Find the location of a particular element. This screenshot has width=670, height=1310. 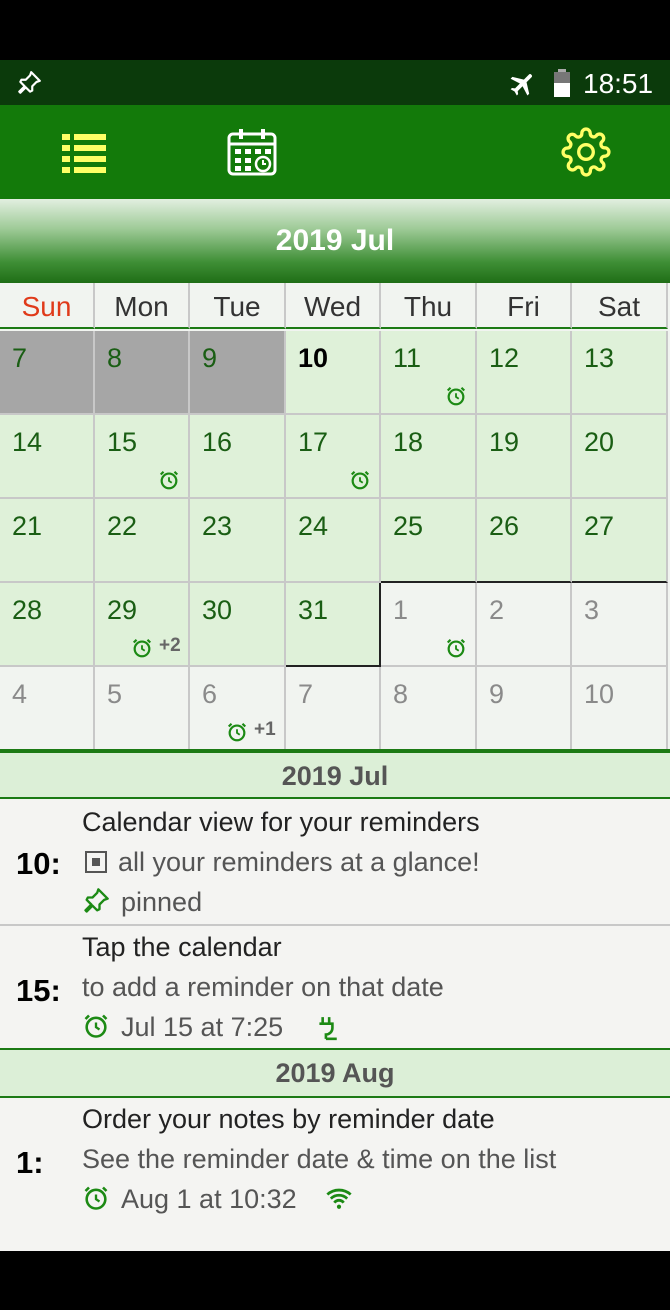

top-black-bar is located at coordinates (335, 30).